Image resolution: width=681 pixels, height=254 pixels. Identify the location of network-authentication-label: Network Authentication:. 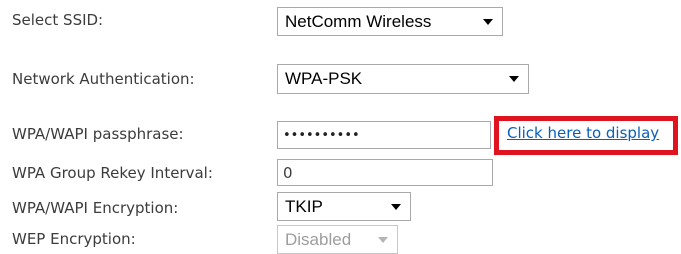
(103, 79).